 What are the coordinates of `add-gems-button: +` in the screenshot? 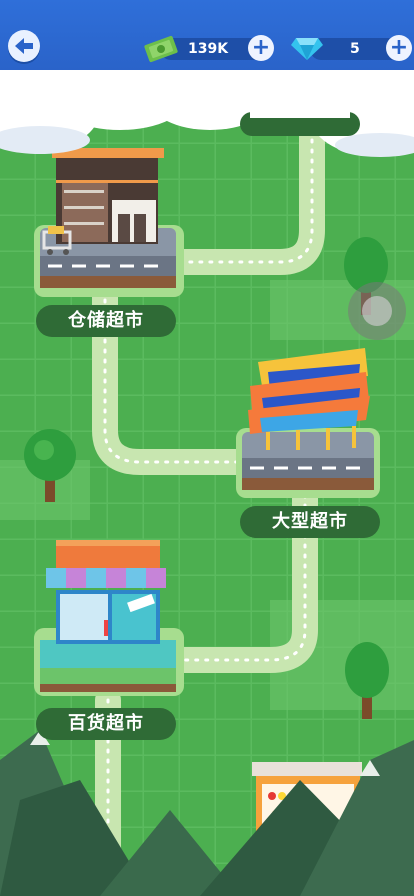 It's located at (399, 48).